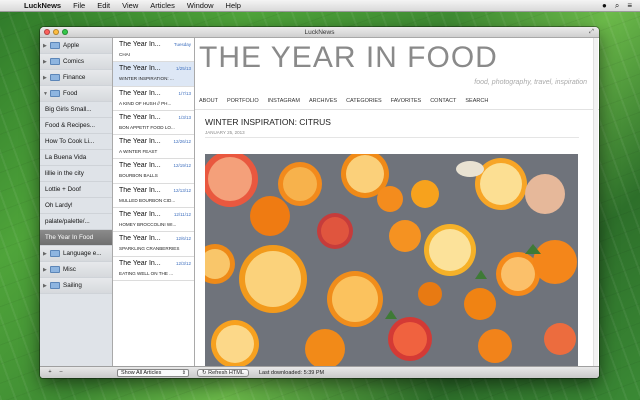  I want to click on source-label: Oh Lardy!, so click(59, 205).